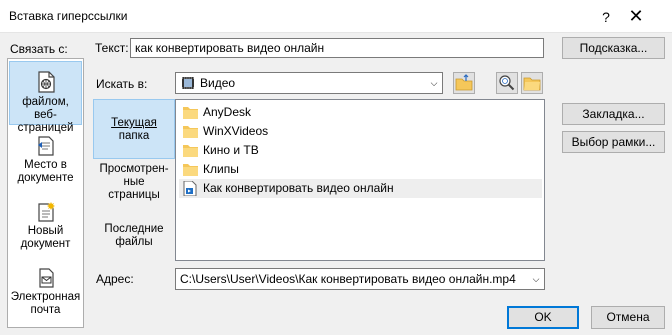 The width and height of the screenshot is (672, 335). Describe the element at coordinates (45, 244) in the screenshot. I see `side-item-line: документ` at that location.